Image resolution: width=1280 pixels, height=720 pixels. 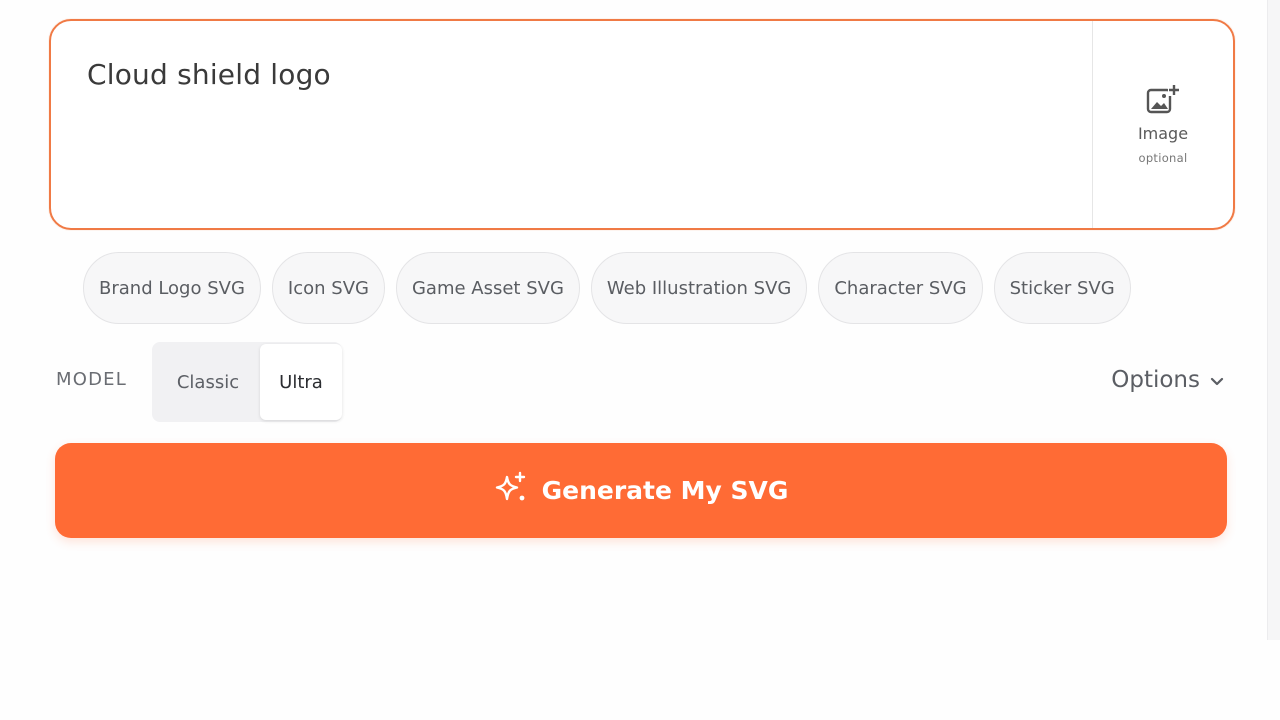 I want to click on sparkle-icon, so click(x=511, y=491).